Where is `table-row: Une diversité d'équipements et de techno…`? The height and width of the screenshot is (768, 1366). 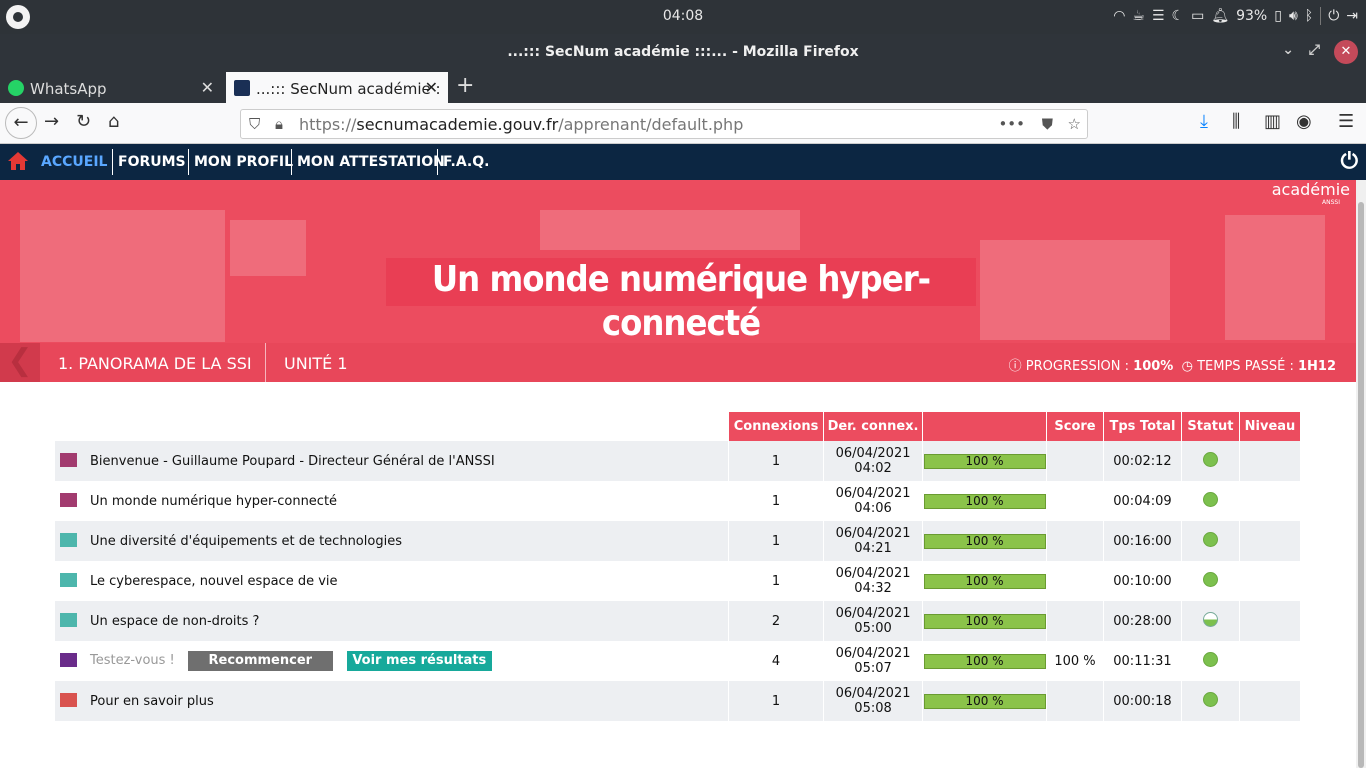 table-row: Une diversité d'équipements et de techno… is located at coordinates (678, 541).